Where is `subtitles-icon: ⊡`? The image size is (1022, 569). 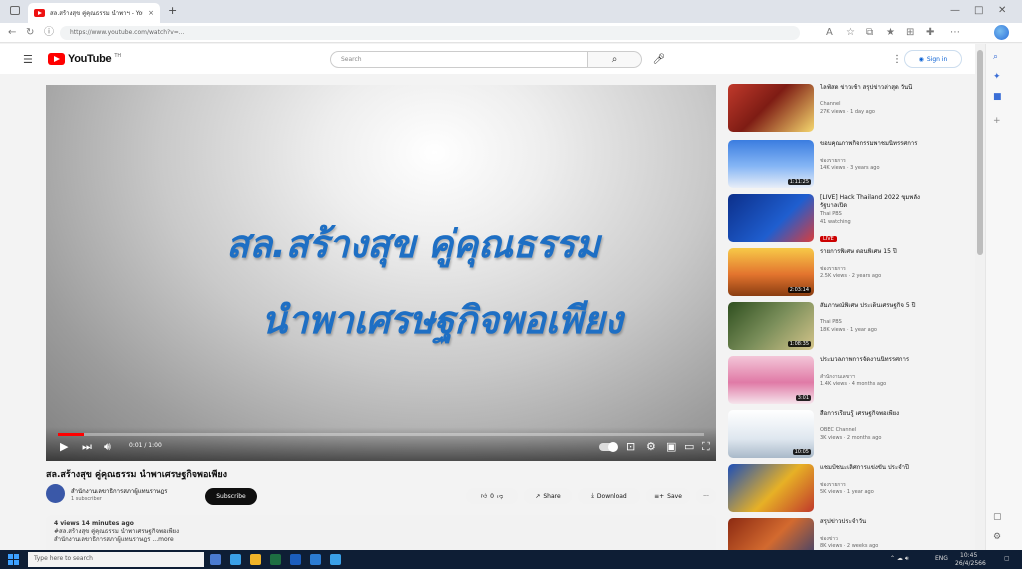 subtitles-icon: ⊡ is located at coordinates (630, 447).